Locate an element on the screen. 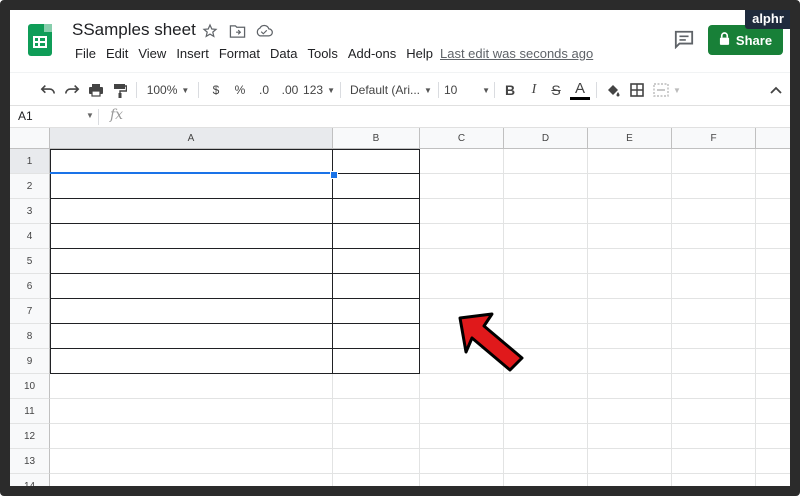 Image resolution: width=800 pixels, height=496 pixels. menu-data: Data is located at coordinates (283, 53).